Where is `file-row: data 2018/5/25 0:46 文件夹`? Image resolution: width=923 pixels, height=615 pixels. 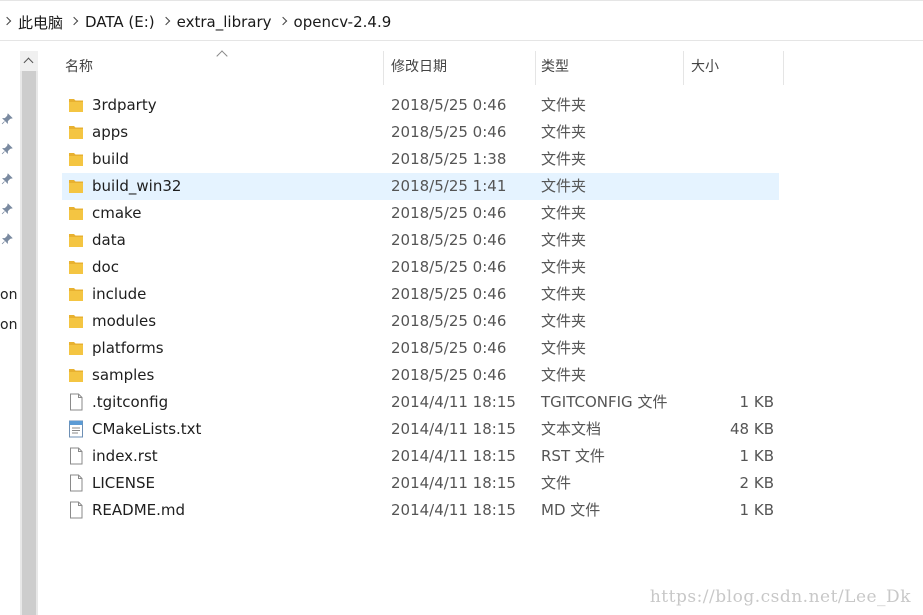 file-row: data 2018/5/25 0:46 文件夹 is located at coordinates (420, 240).